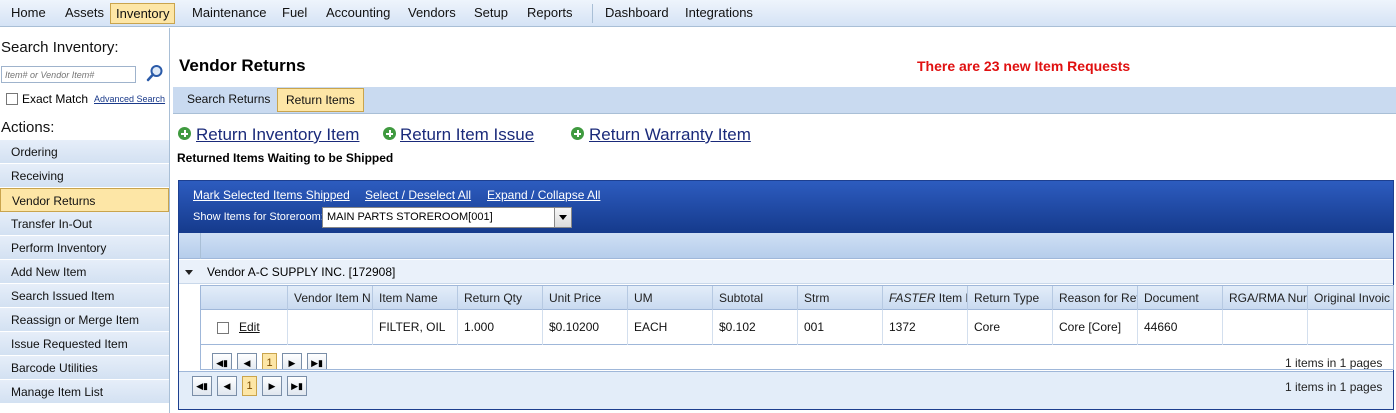 The height and width of the screenshot is (413, 1396). I want to click on edit-link: Edit, so click(249, 327).